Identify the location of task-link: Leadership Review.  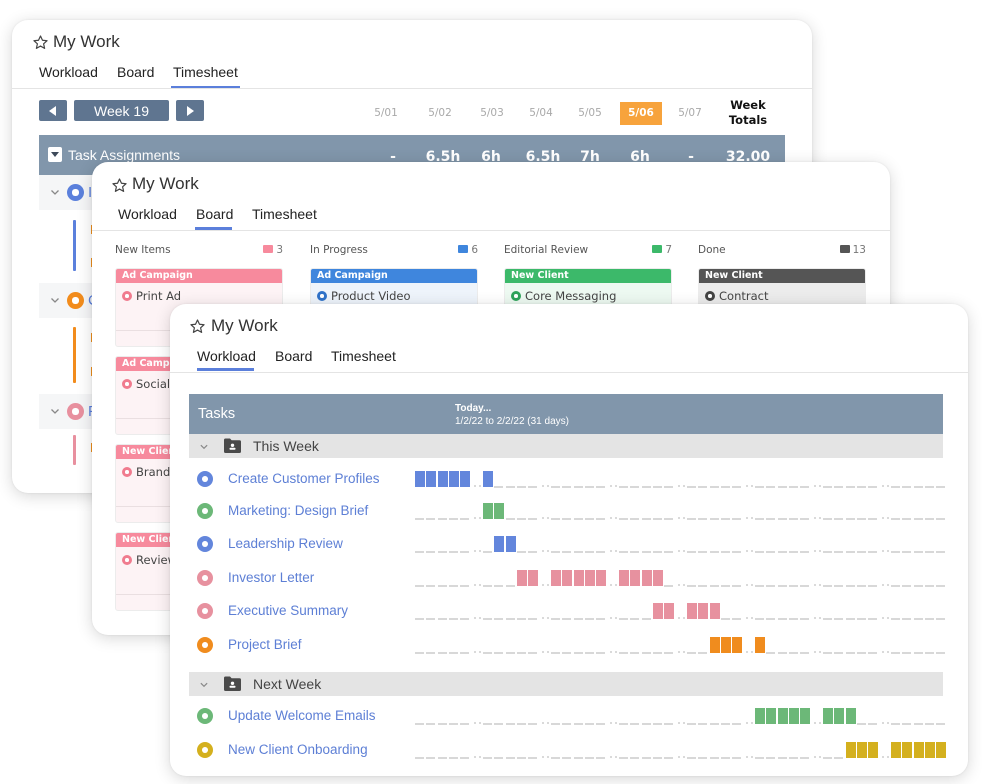
(285, 543).